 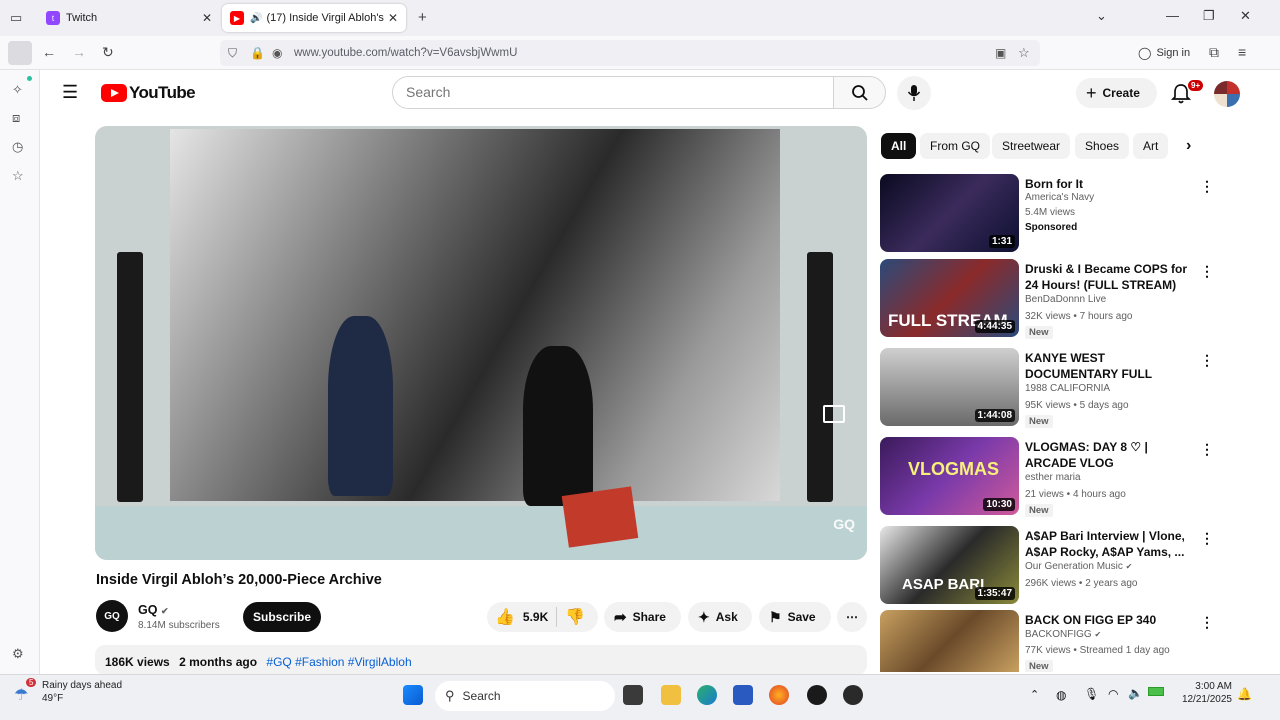 I want to click on chip-streetwear: Streetwear, so click(x=1031, y=146).